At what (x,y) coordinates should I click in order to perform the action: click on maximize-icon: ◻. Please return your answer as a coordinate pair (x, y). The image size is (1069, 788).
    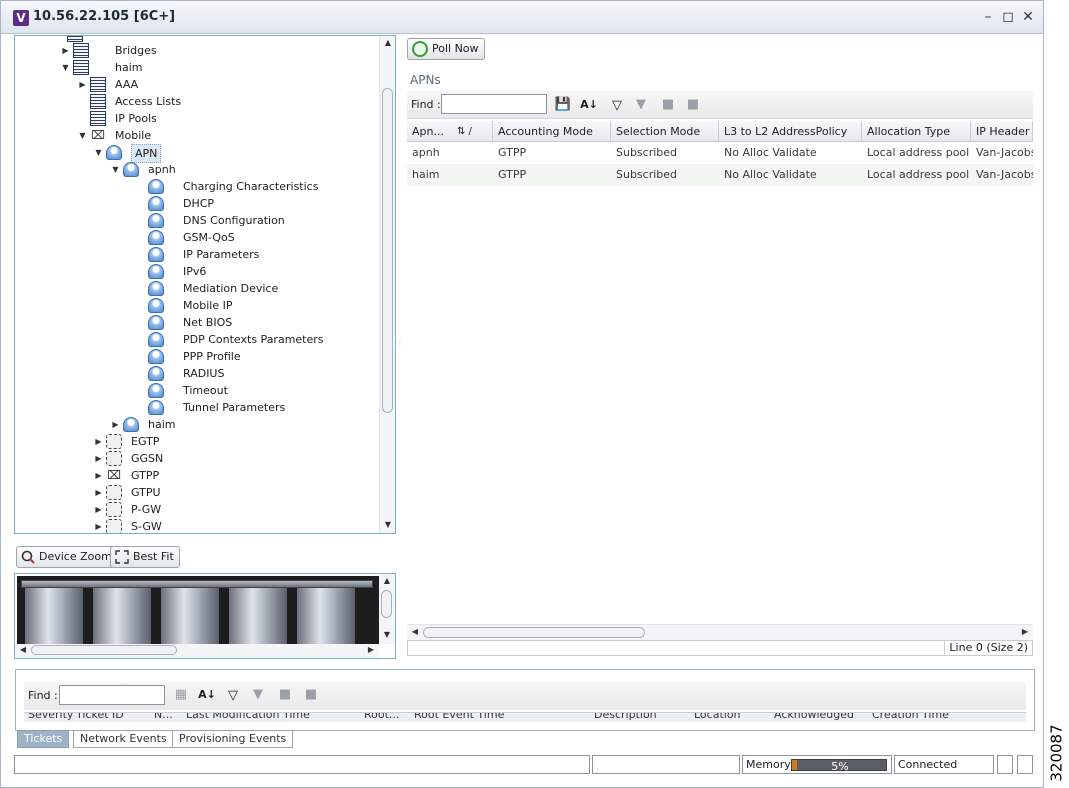
    Looking at the image, I should click on (1008, 17).